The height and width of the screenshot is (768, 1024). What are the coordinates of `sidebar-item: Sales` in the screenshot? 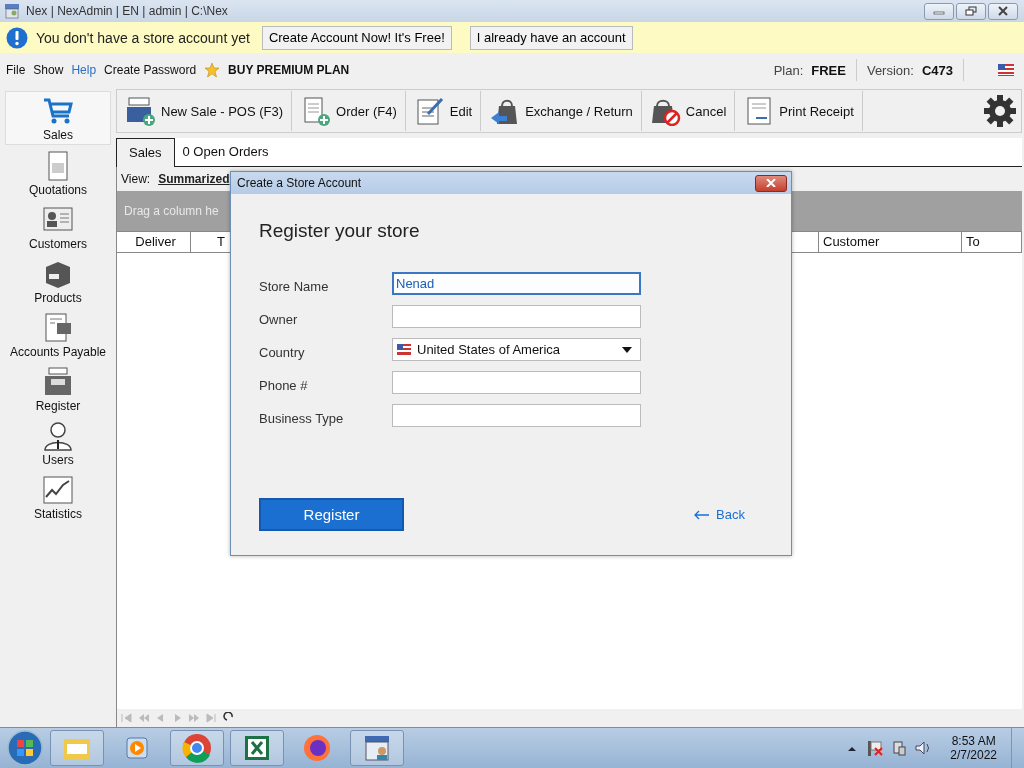 It's located at (58, 118).